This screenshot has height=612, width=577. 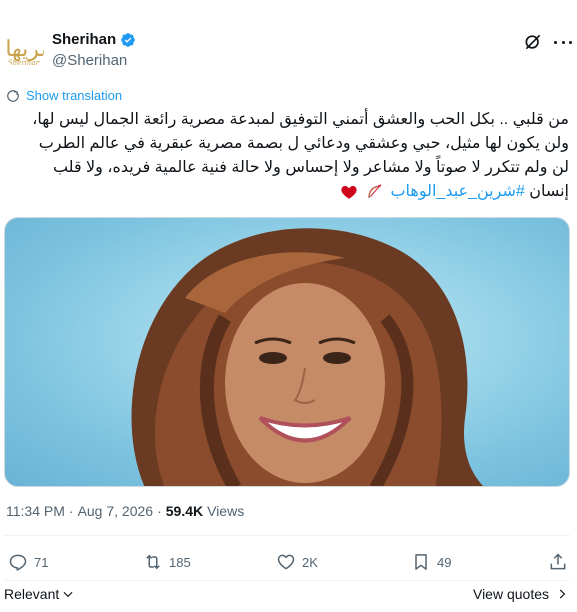 I want to click on chevron-right-icon, so click(x=562, y=594).